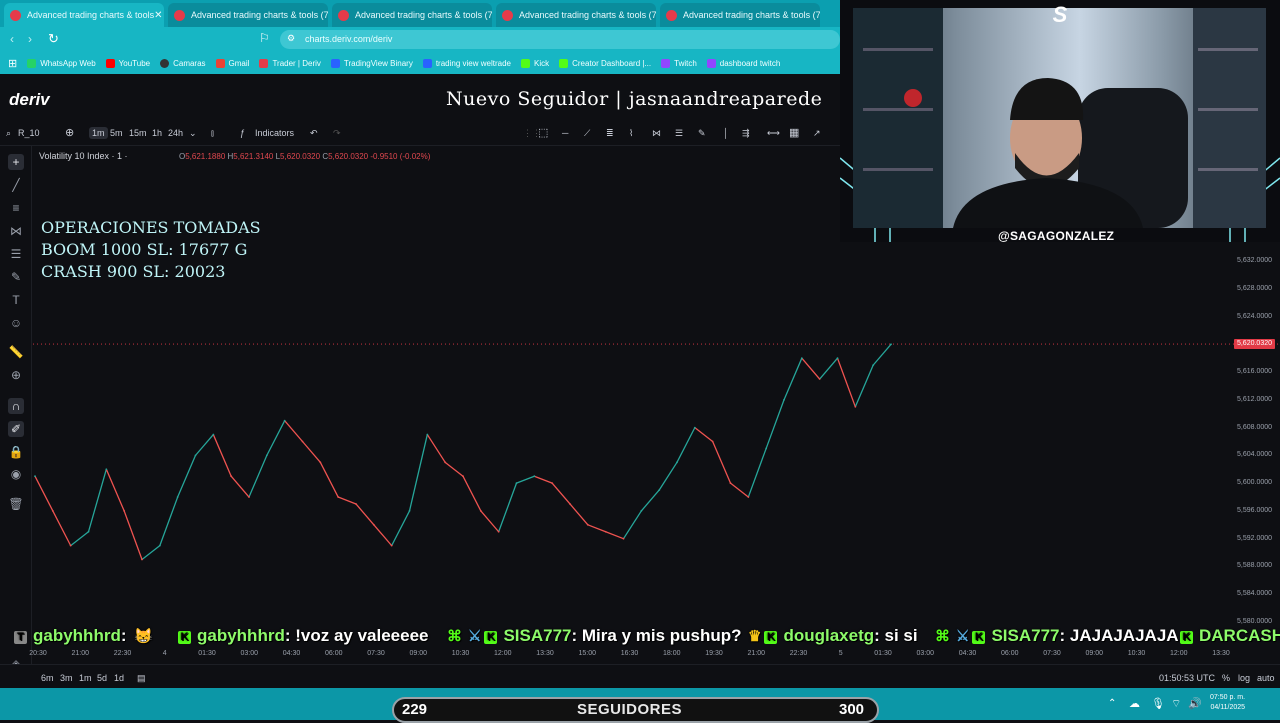 The width and height of the screenshot is (1280, 723). I want to click on bookmark-item: dashboard twitch, so click(743, 63).